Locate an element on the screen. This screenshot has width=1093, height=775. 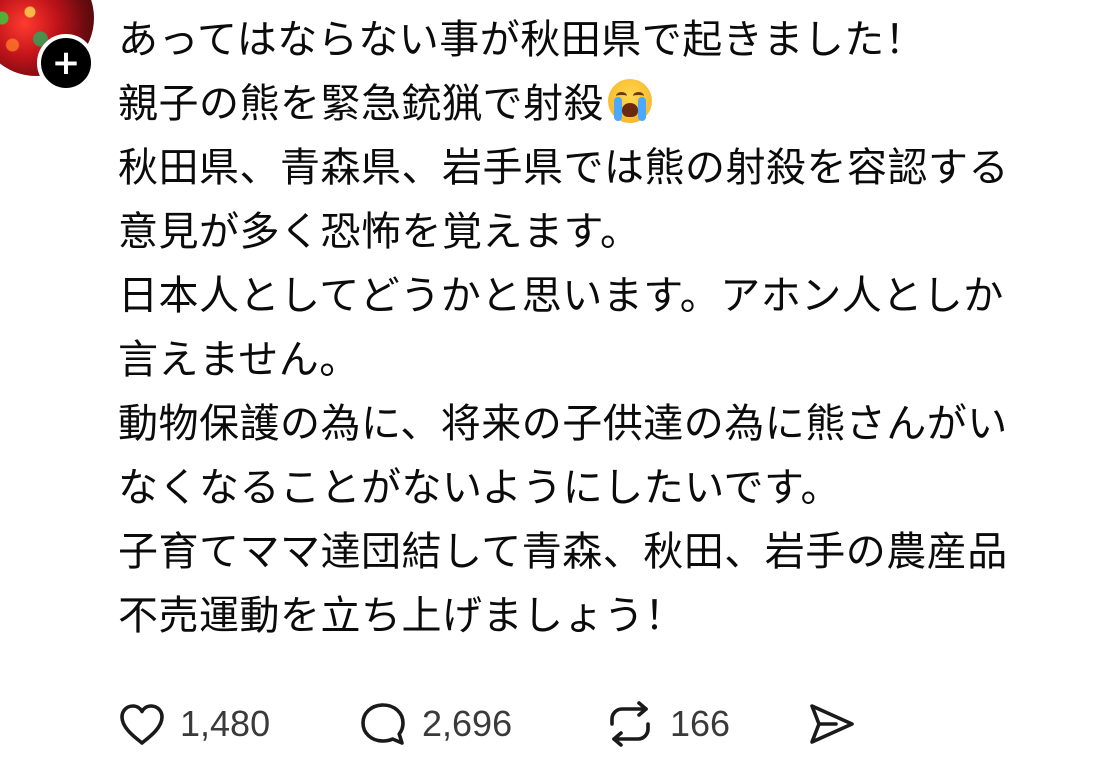
reply-count: 2,696 is located at coordinates (467, 723).